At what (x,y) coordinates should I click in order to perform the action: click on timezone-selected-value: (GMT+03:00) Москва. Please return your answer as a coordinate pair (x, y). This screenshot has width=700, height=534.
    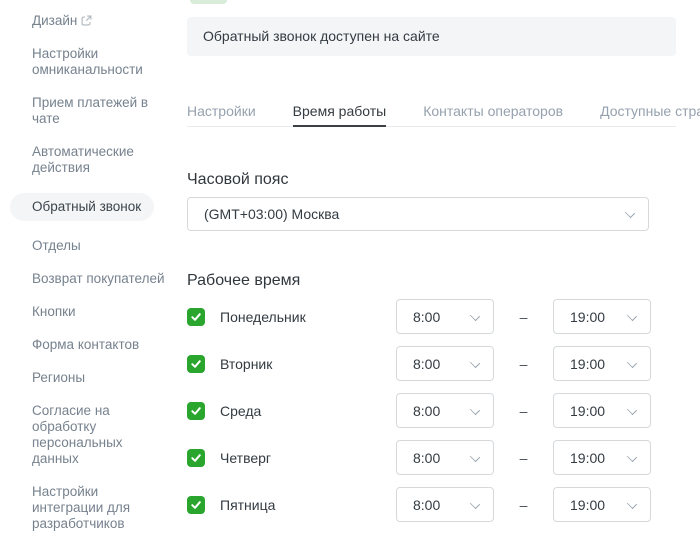
    Looking at the image, I should click on (272, 214).